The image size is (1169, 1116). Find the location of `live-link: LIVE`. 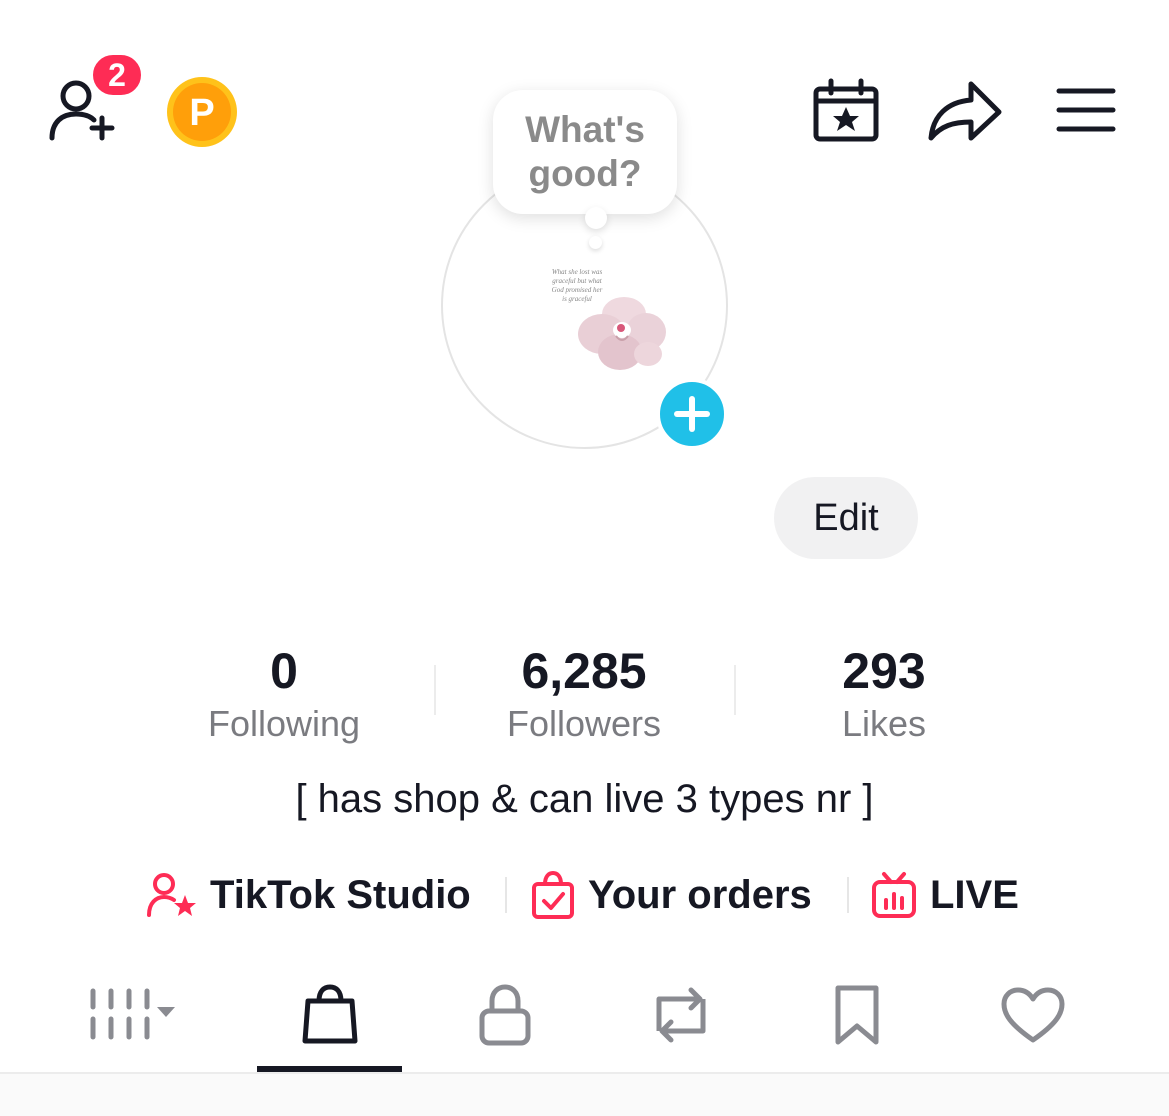

live-link: LIVE is located at coordinates (944, 895).